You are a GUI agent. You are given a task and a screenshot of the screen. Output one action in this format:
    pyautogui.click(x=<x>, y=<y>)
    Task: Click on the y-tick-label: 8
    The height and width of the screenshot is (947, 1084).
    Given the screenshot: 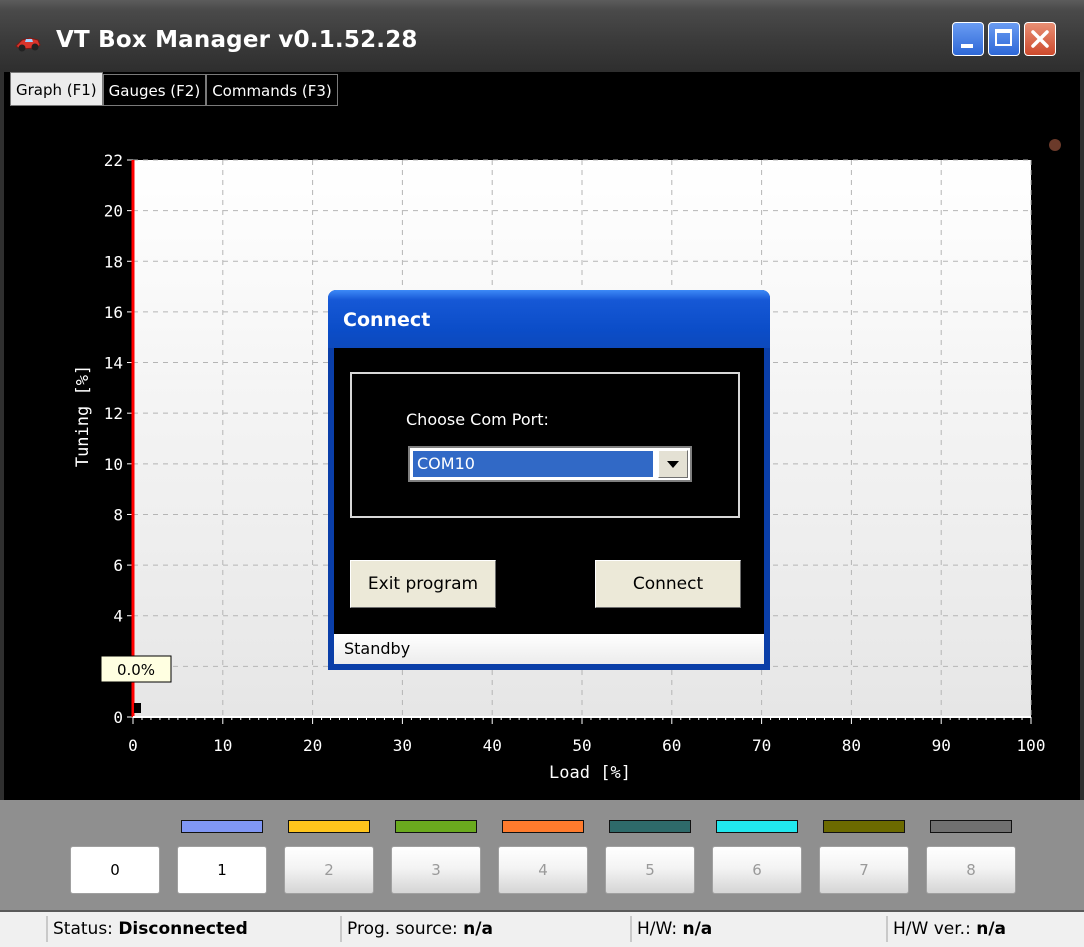 What is the action you would take?
    pyautogui.click(x=118, y=514)
    